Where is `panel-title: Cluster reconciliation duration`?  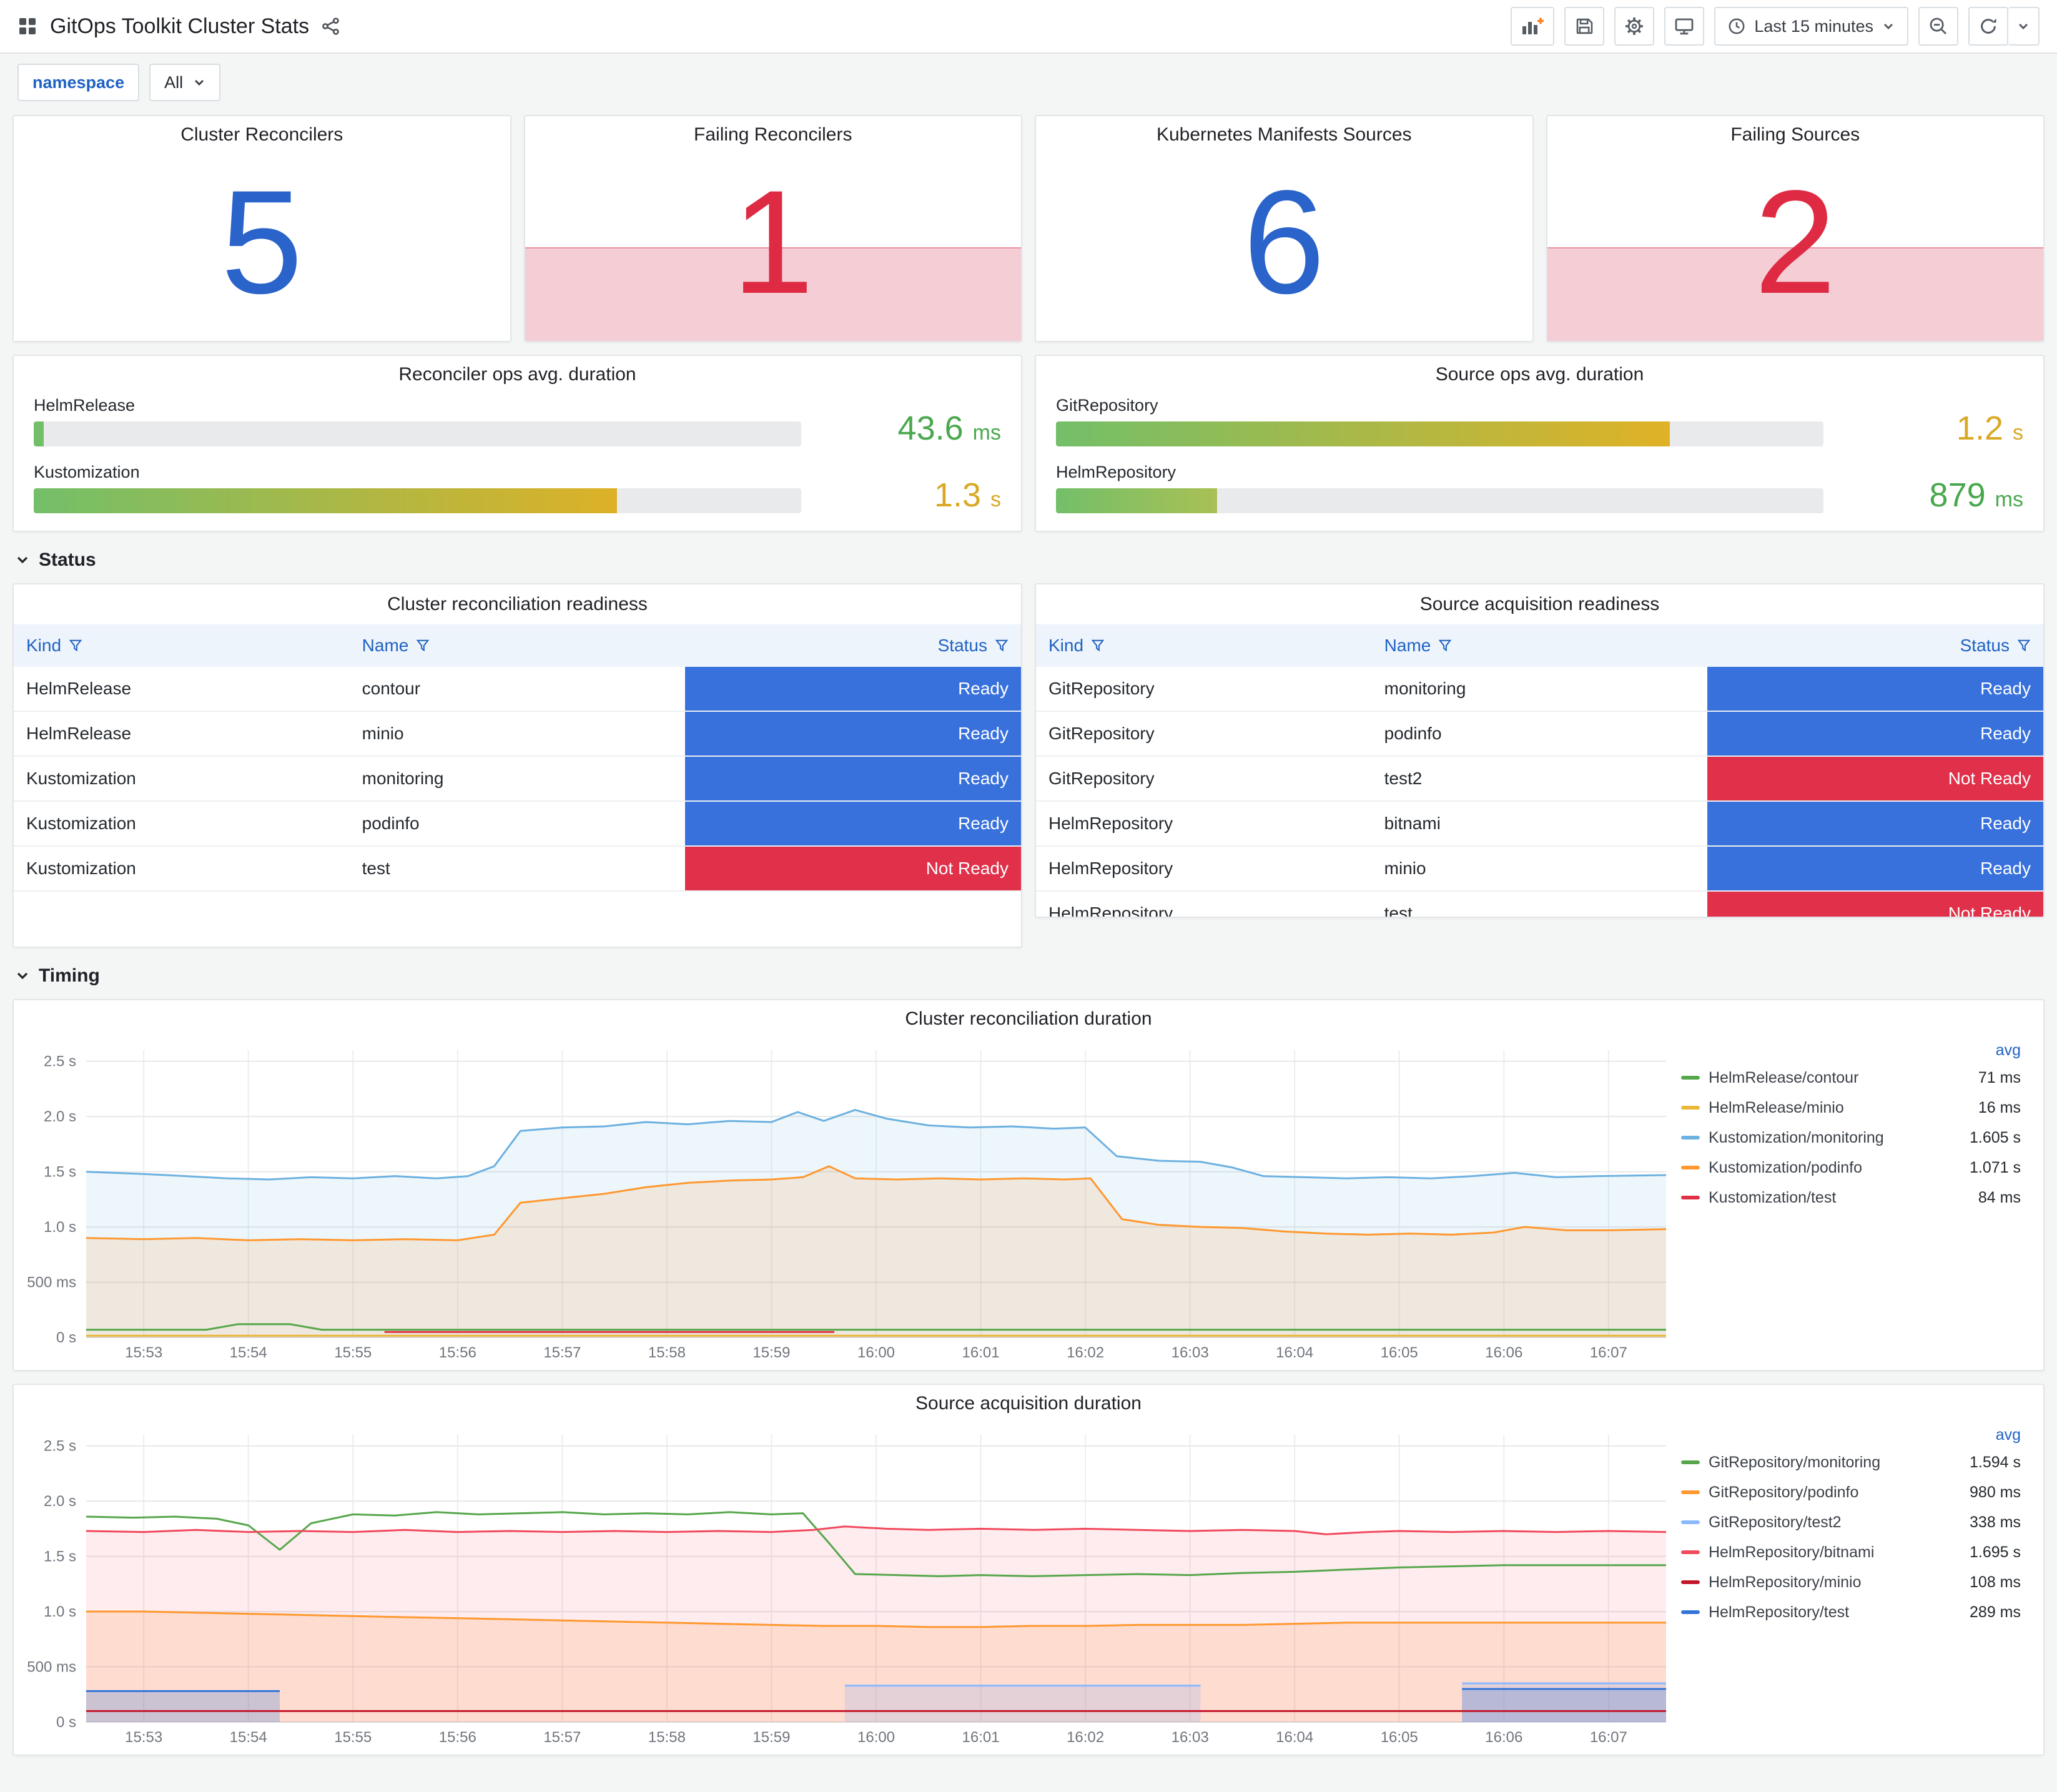 panel-title: Cluster reconciliation duration is located at coordinates (1028, 1019).